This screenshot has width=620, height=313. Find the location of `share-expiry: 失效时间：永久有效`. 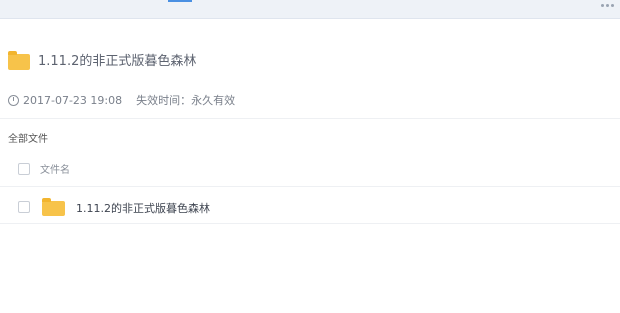

share-expiry: 失效时间：永久有效 is located at coordinates (186, 100).